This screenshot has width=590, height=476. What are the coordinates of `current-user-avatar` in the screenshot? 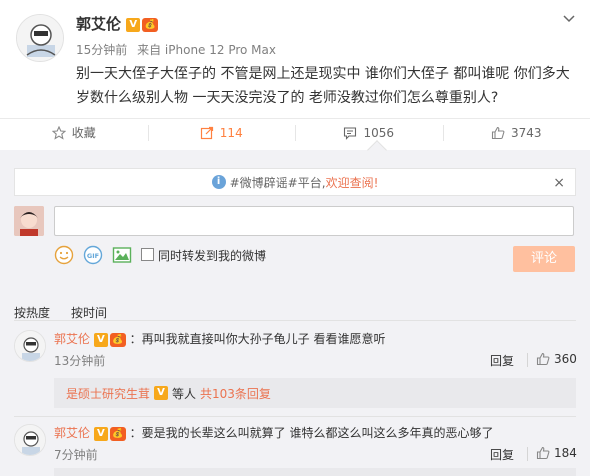 It's located at (29, 221).